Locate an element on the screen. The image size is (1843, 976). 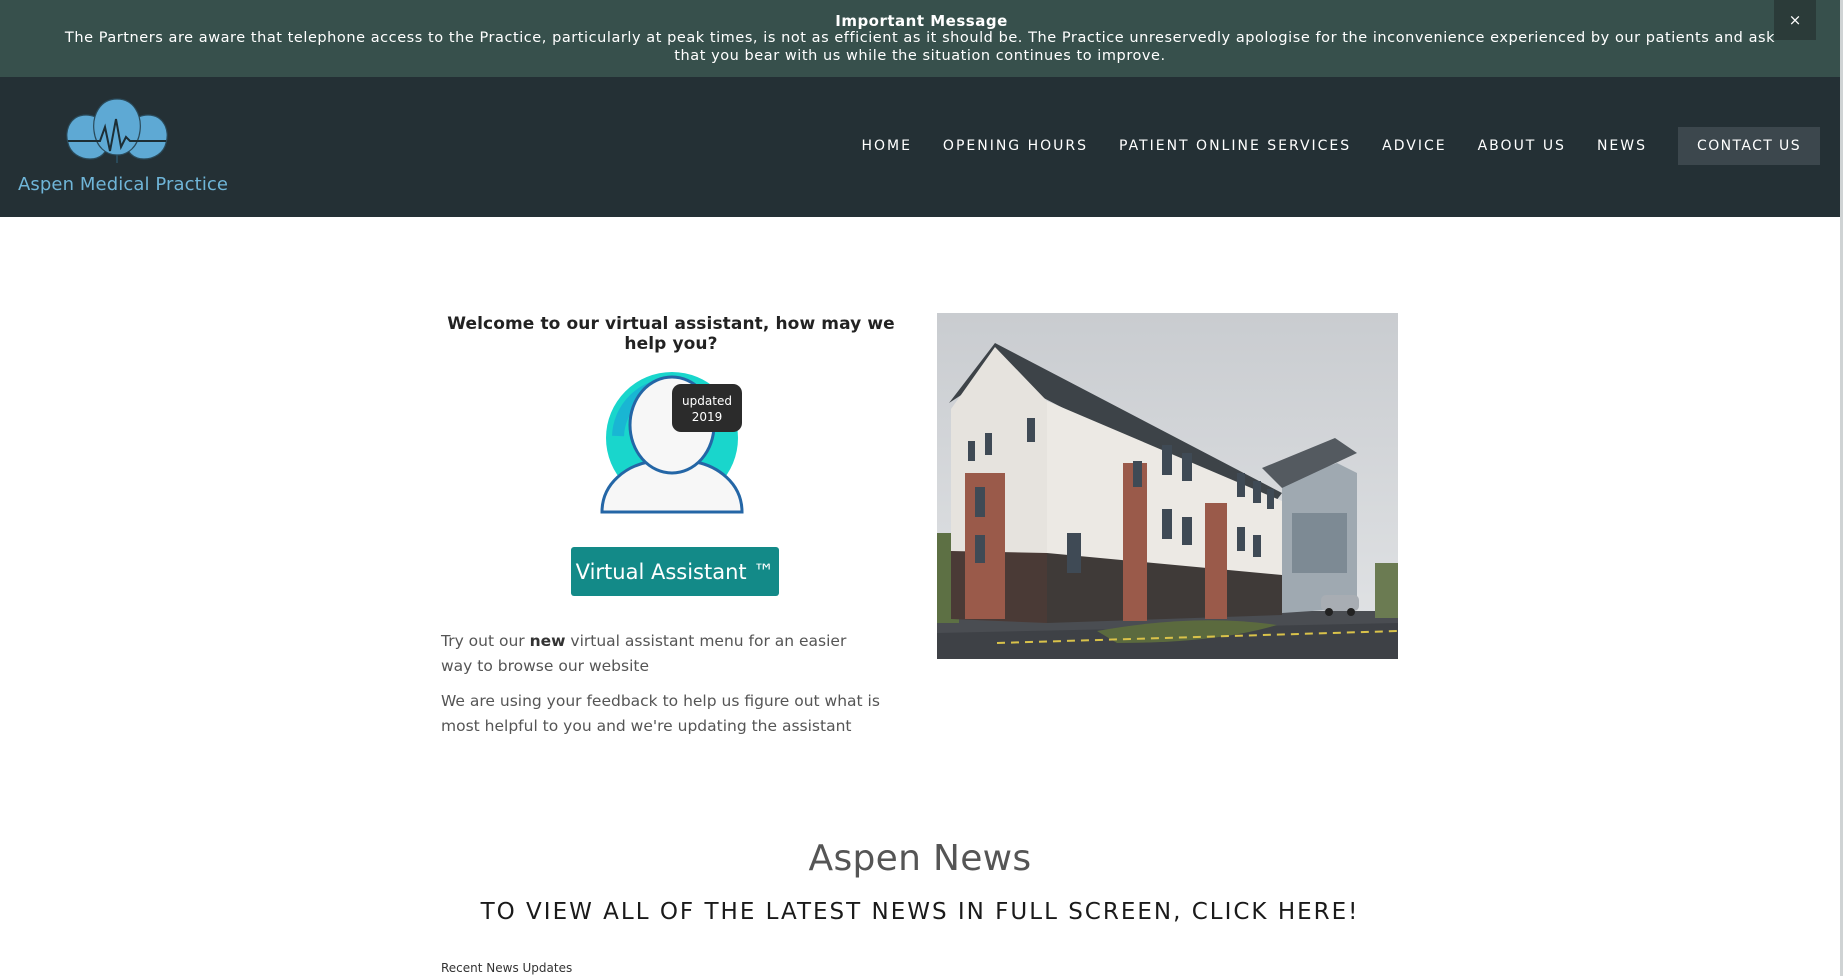
avatar-badge-line2: 2019 is located at coordinates (707, 417).